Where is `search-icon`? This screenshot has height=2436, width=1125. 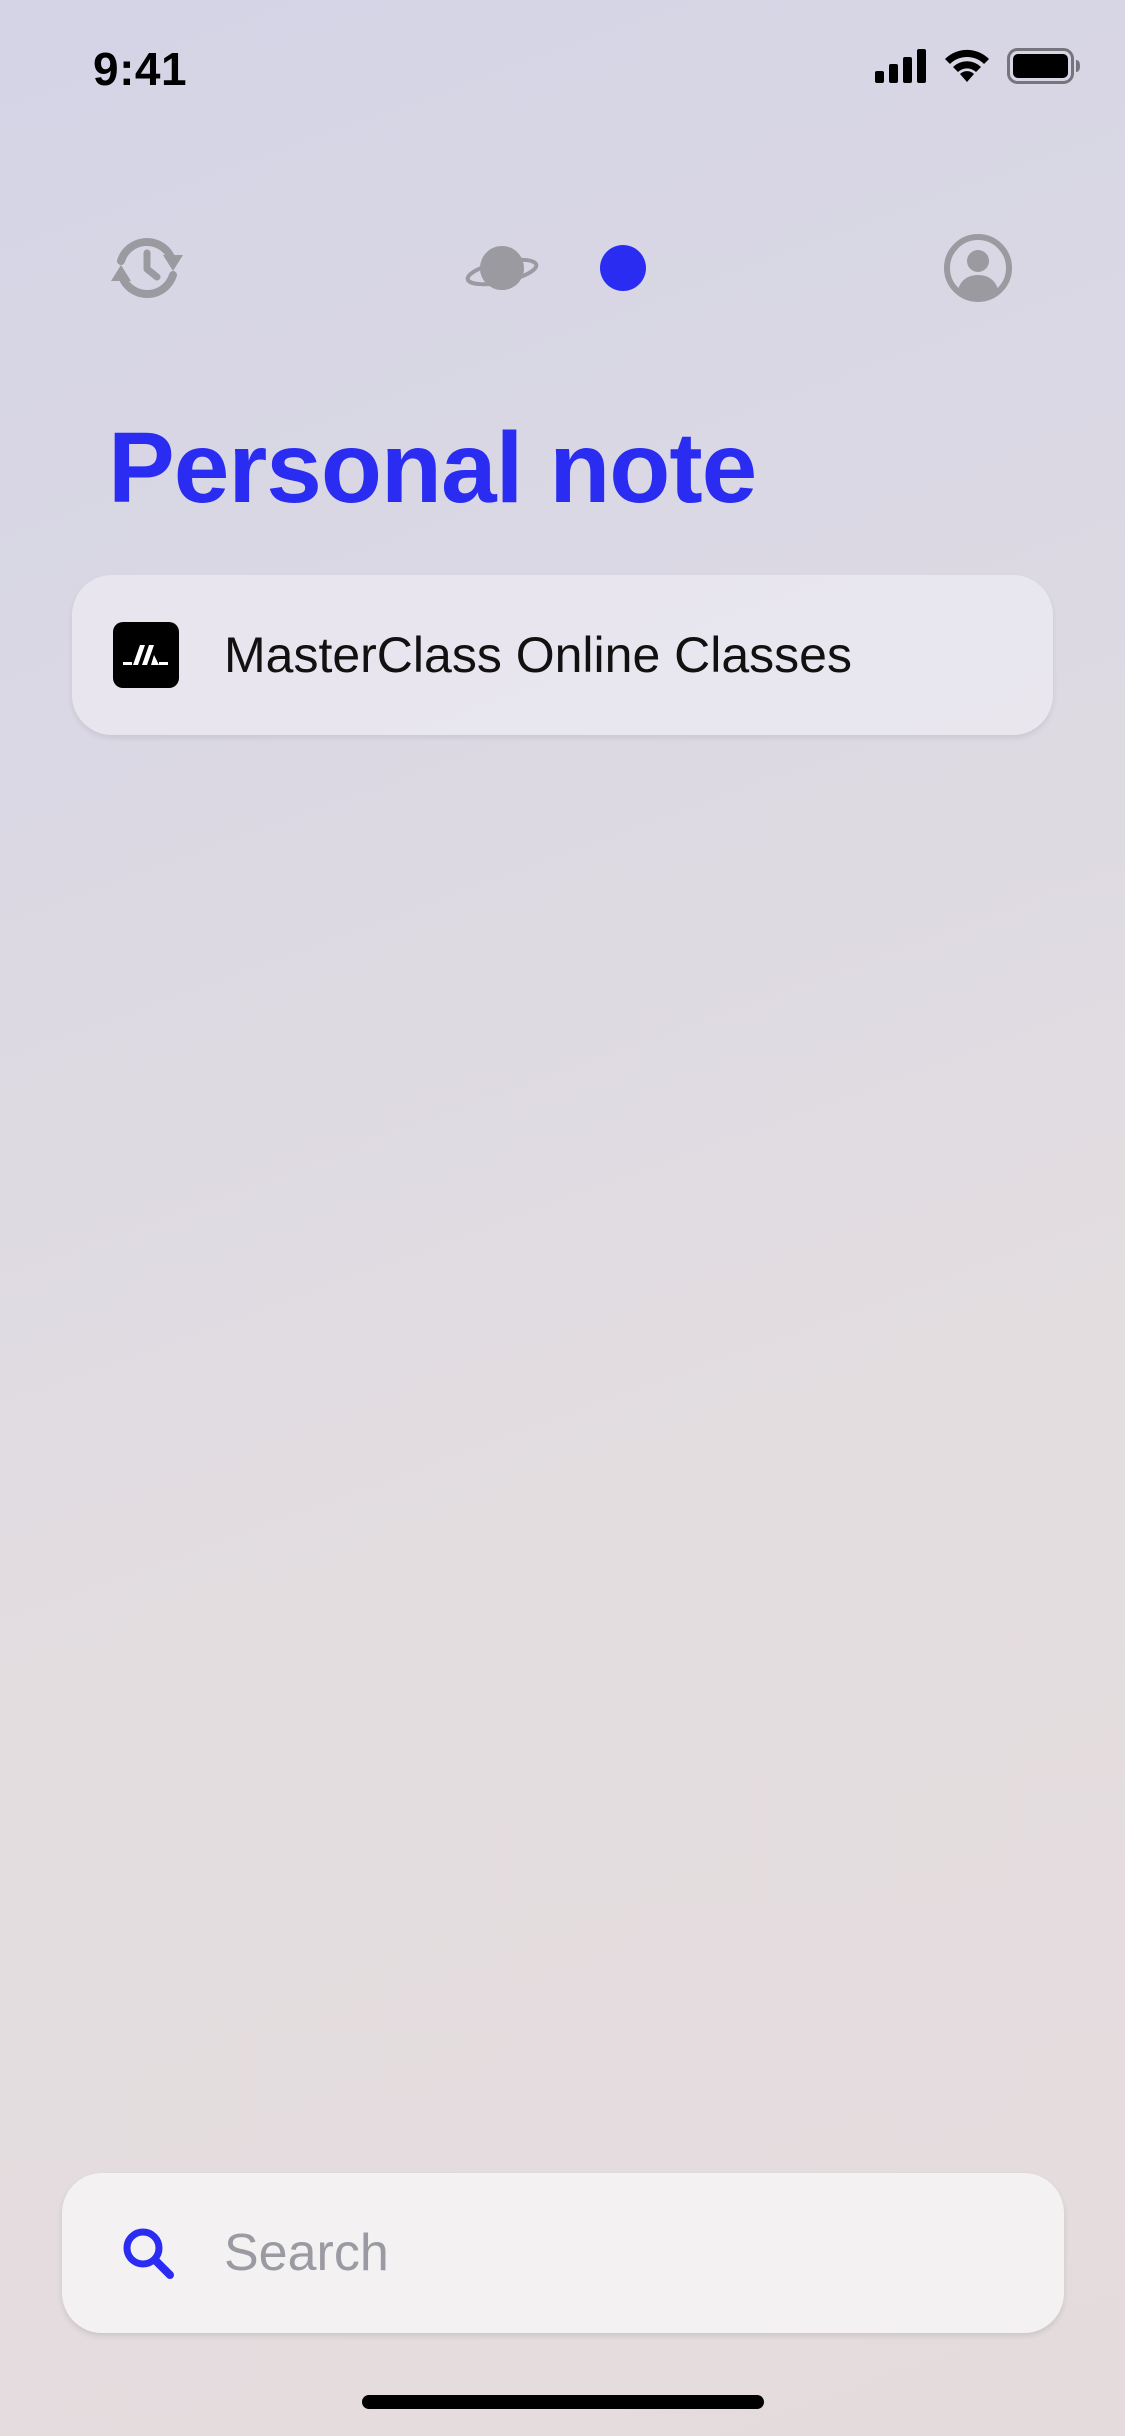
search-icon is located at coordinates (148, 2253).